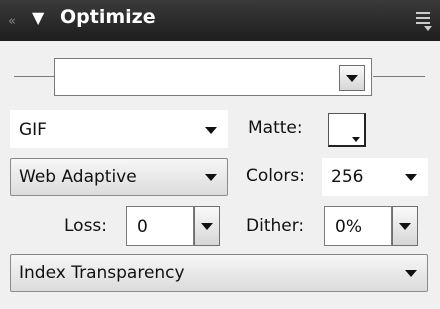 The image size is (440, 309). What do you see at coordinates (375, 177) in the screenshot?
I see `colors-dropdown: 256` at bounding box center [375, 177].